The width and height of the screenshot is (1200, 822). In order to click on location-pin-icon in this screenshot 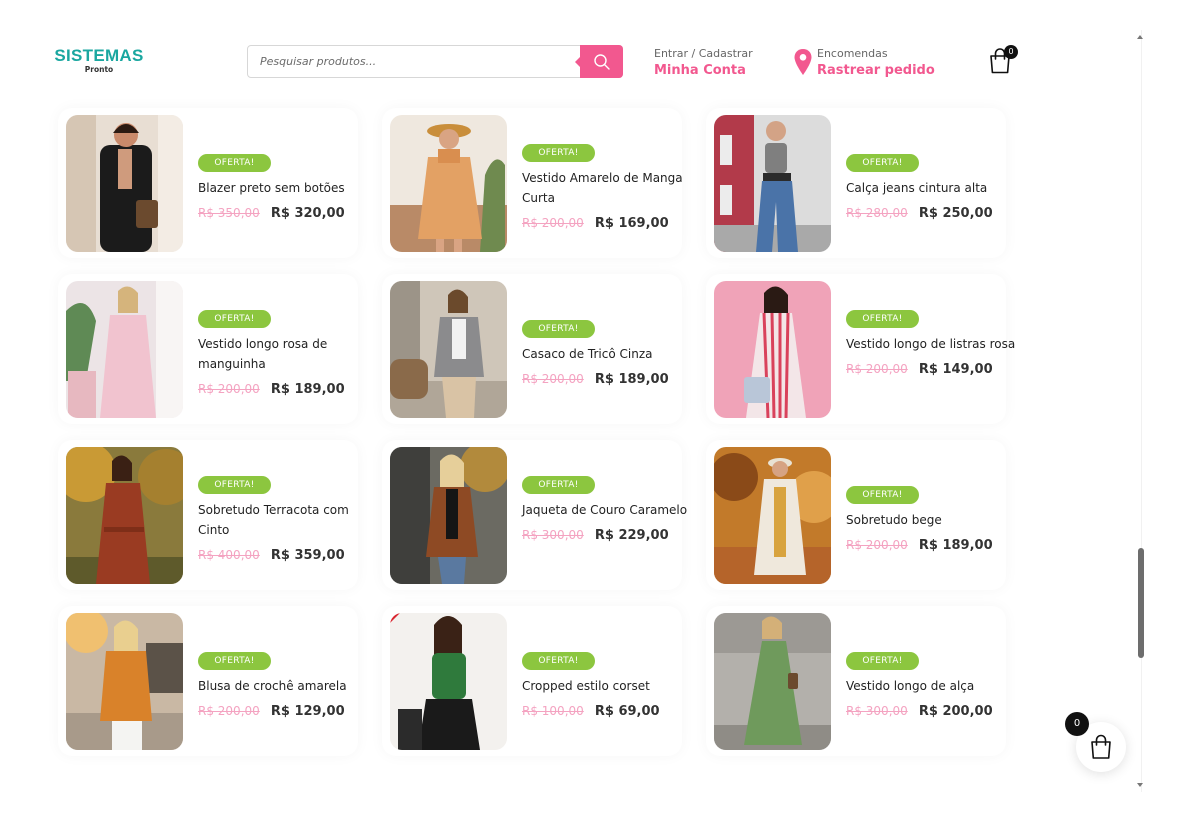, I will do `click(803, 62)`.